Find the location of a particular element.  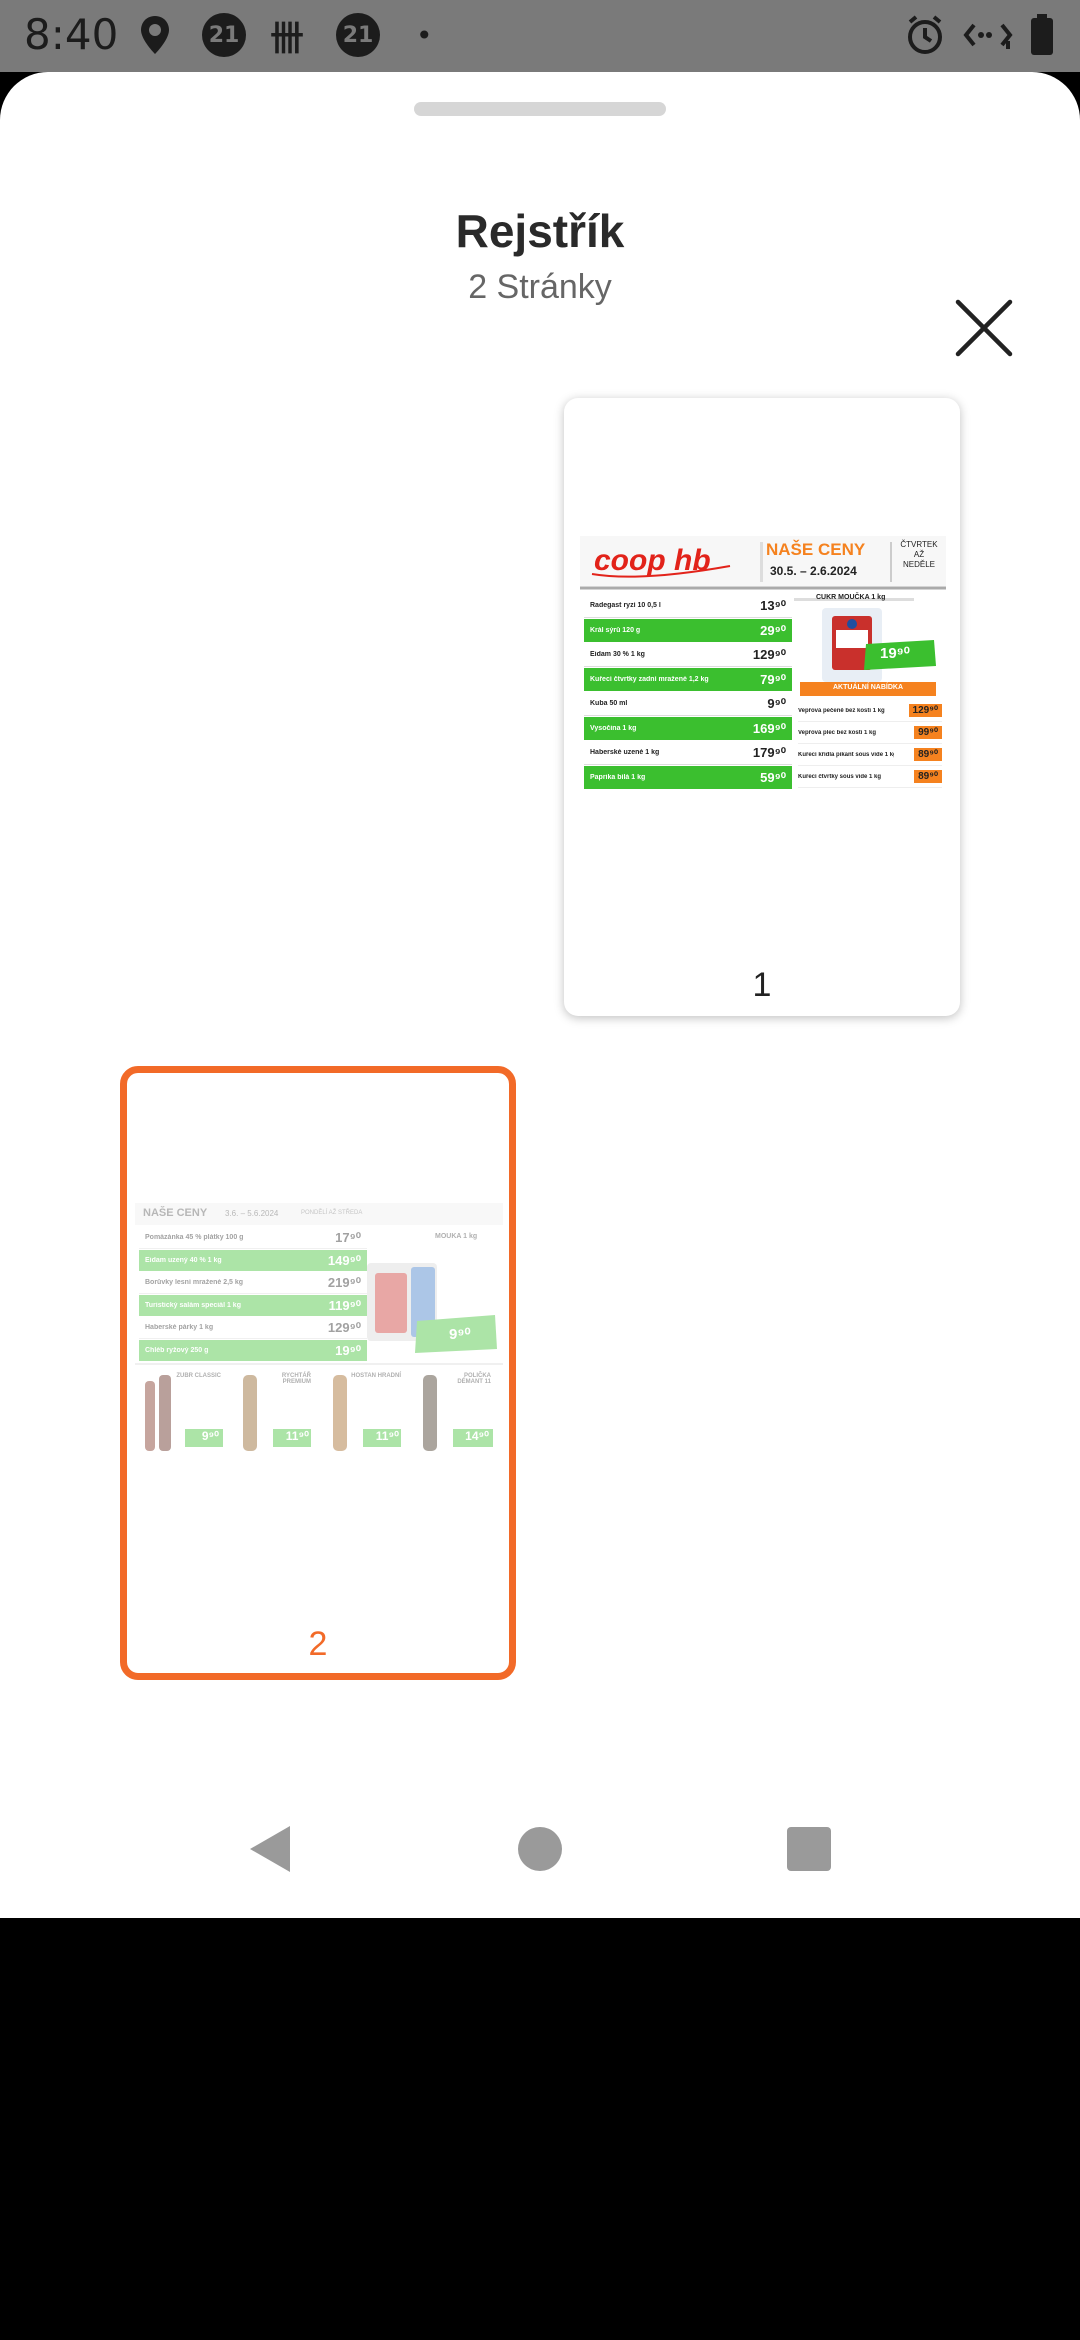

flyer-beer-name: RYCHTÁŘ PREMIUM is located at coordinates (296, 1379).